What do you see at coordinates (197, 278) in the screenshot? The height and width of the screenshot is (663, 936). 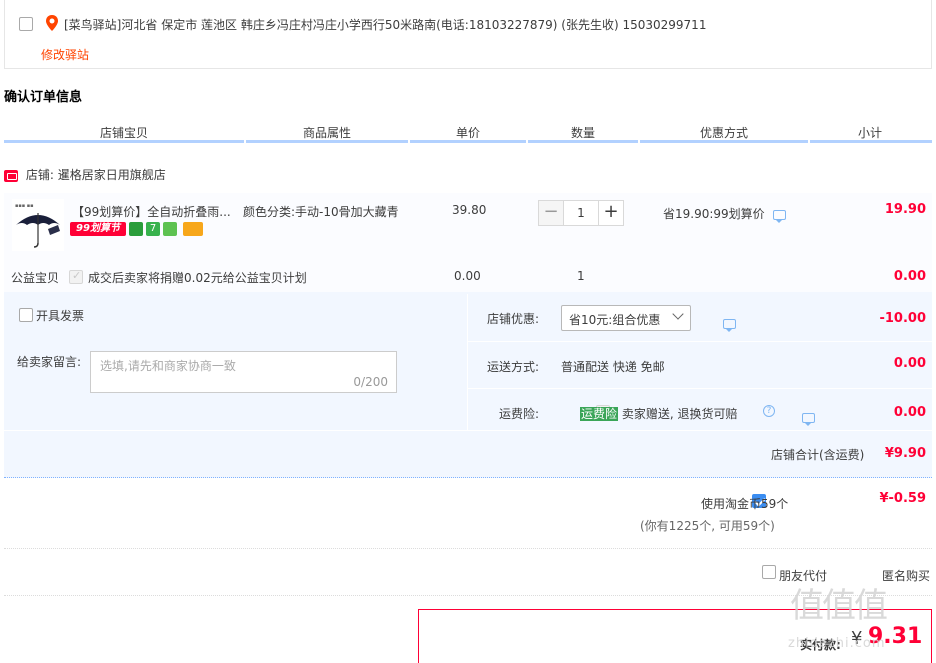 I see `charity-text: 成交后卖家将捐赠0.02元给公益宝贝计划` at bounding box center [197, 278].